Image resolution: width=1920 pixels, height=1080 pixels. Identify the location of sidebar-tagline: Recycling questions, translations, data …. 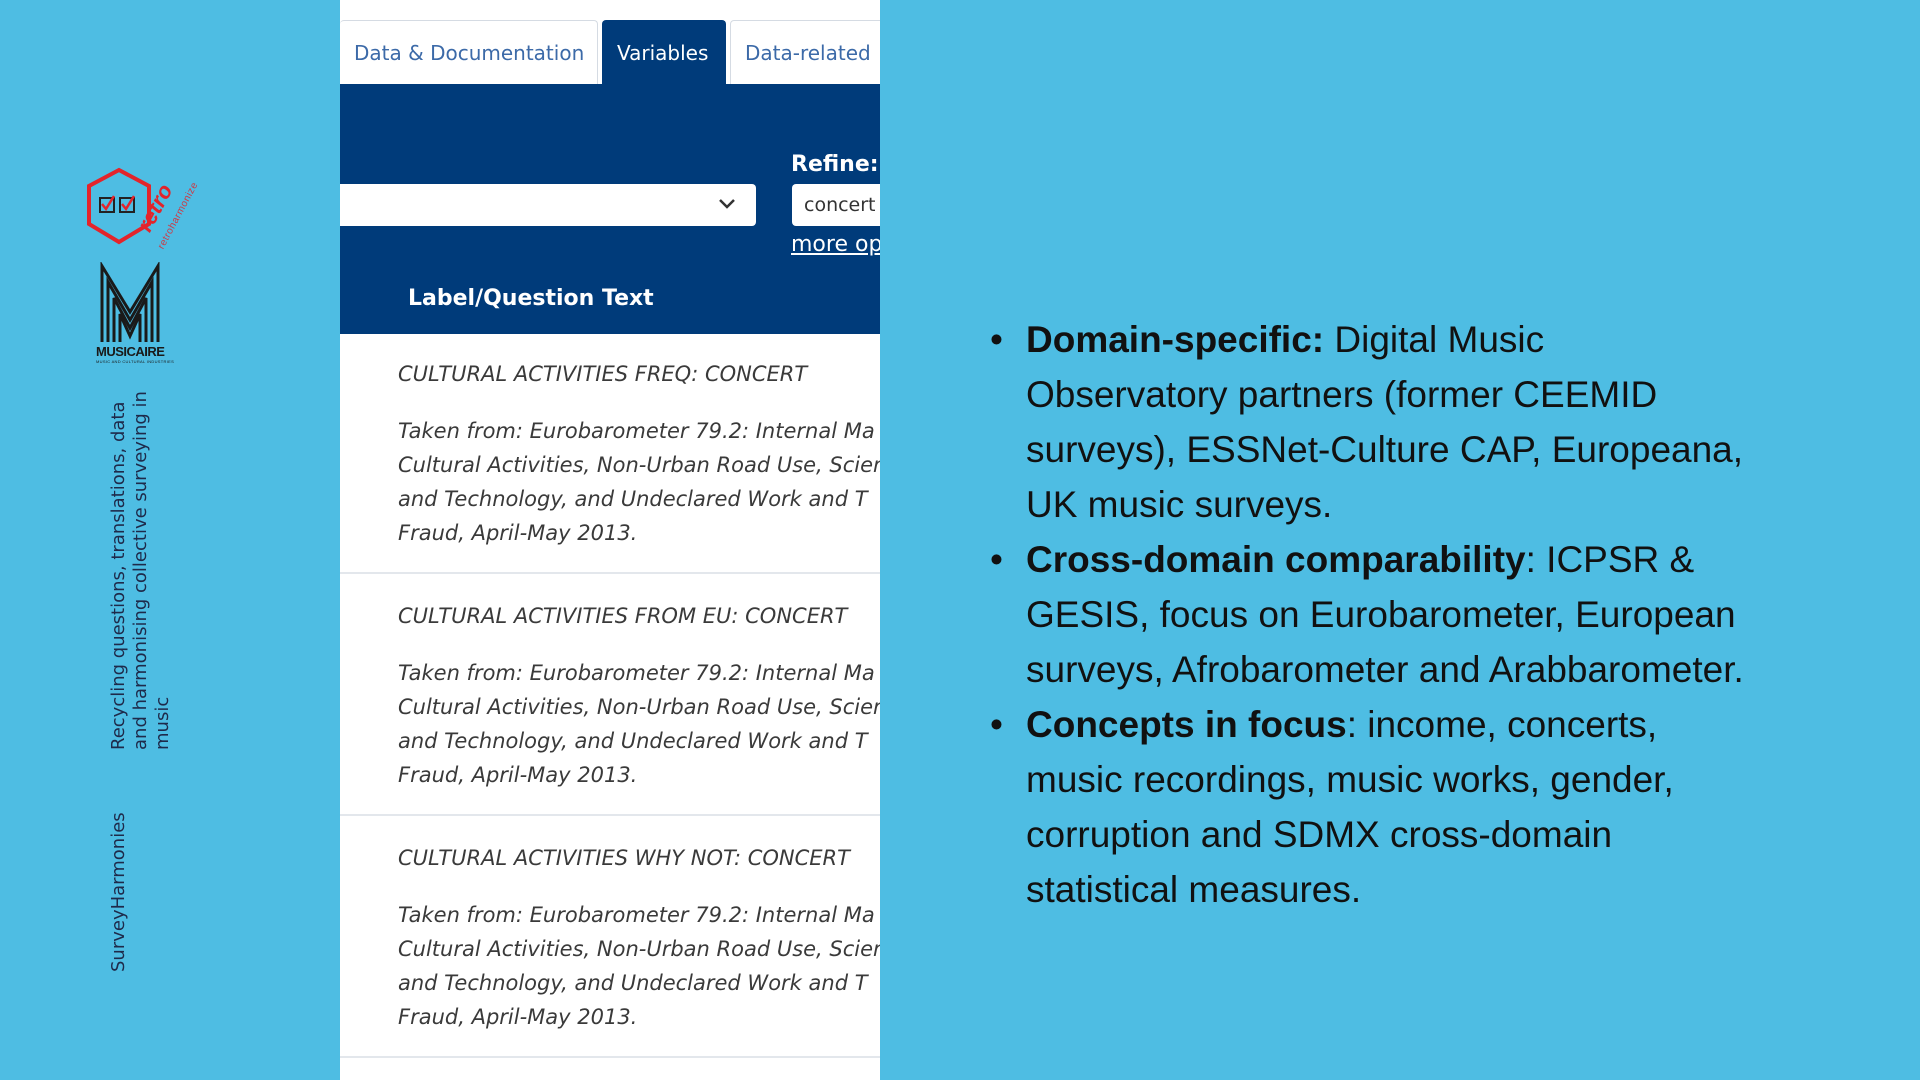
(140, 570).